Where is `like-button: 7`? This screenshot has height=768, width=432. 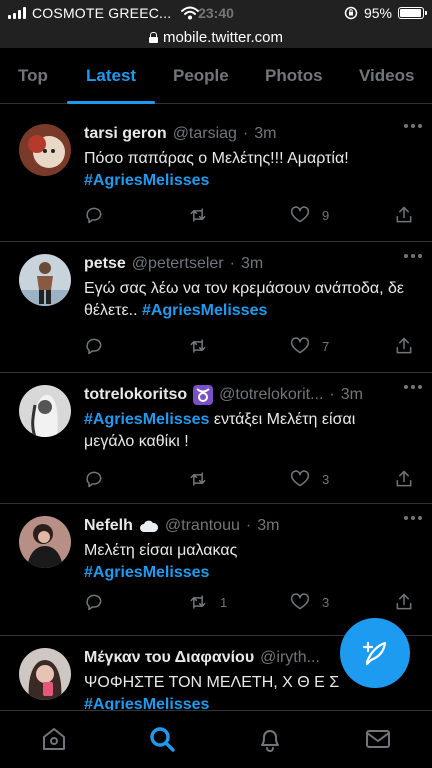
like-button: 7 is located at coordinates (309, 346).